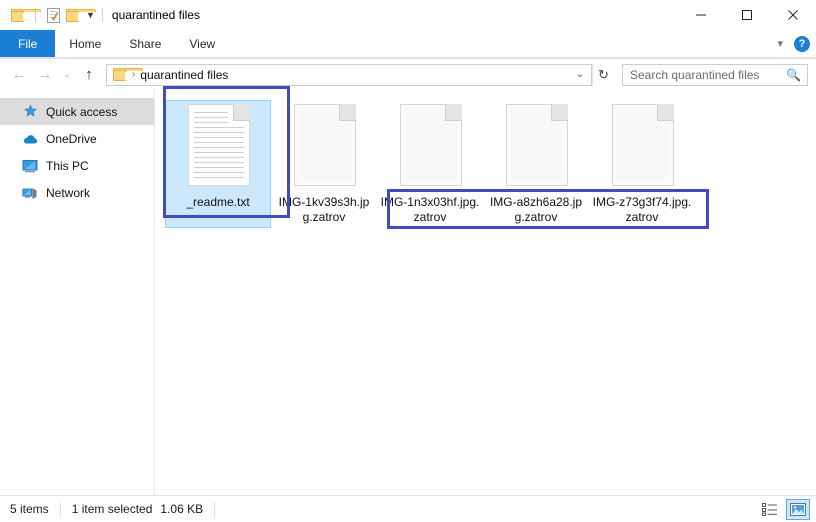 The image size is (816, 522). I want to click on window-title: quarantined files, so click(155, 15).